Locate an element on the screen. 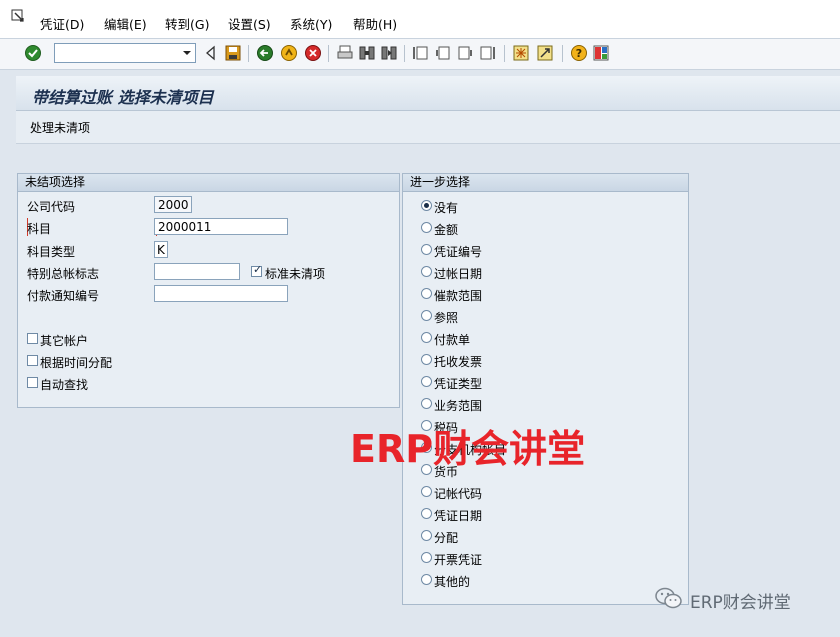 The height and width of the screenshot is (637, 840). distribute-by-age-label: 根据时间分配 is located at coordinates (76, 363).